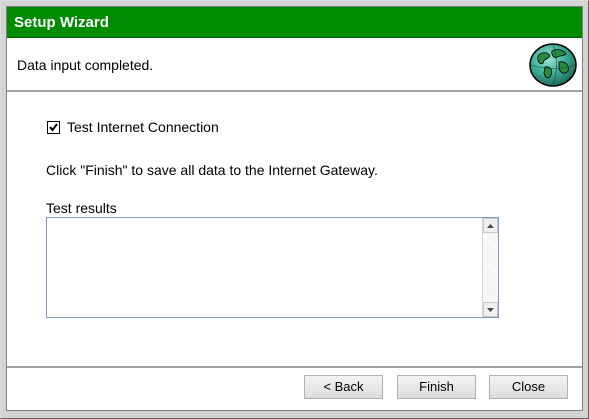 This screenshot has height=419, width=589. I want to click on globe-icon, so click(553, 65).